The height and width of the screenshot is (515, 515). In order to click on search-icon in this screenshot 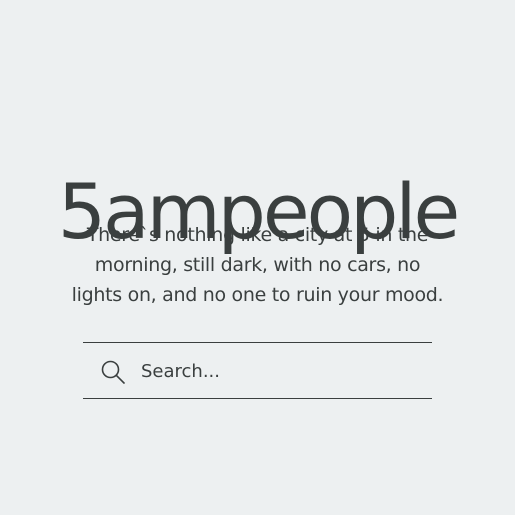, I will do `click(113, 372)`.